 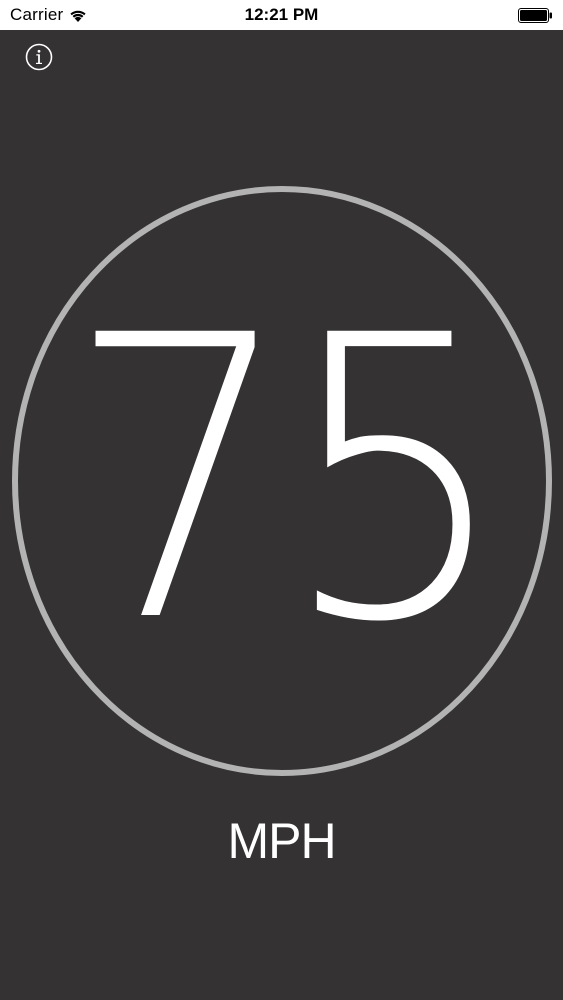 I want to click on status-time: 12:21 PM, so click(x=281, y=14).